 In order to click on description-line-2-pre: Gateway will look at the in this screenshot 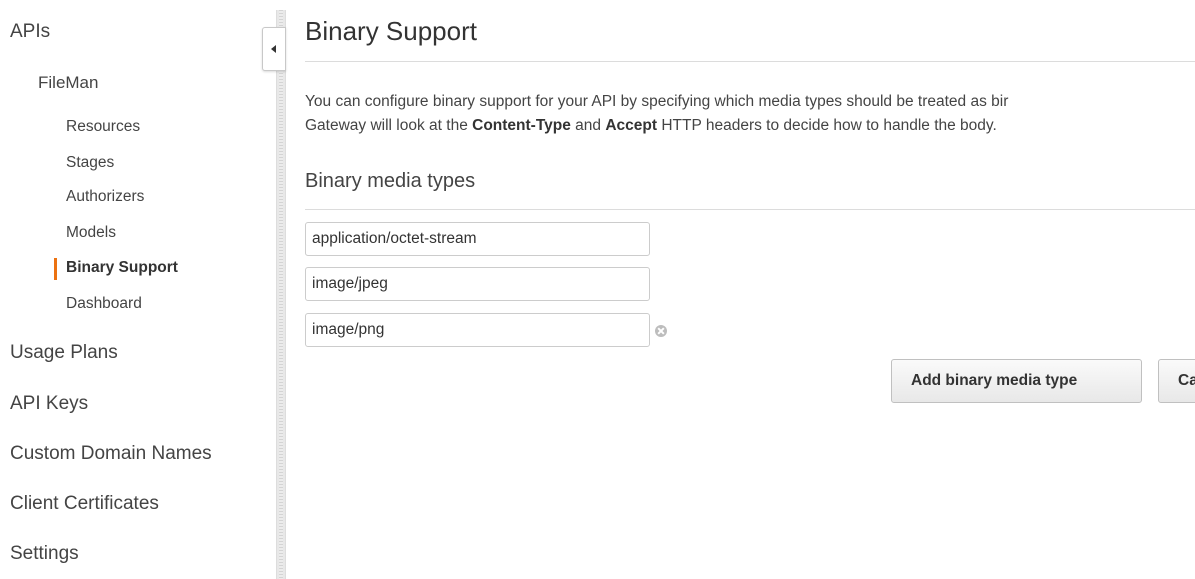, I will do `click(389, 125)`.